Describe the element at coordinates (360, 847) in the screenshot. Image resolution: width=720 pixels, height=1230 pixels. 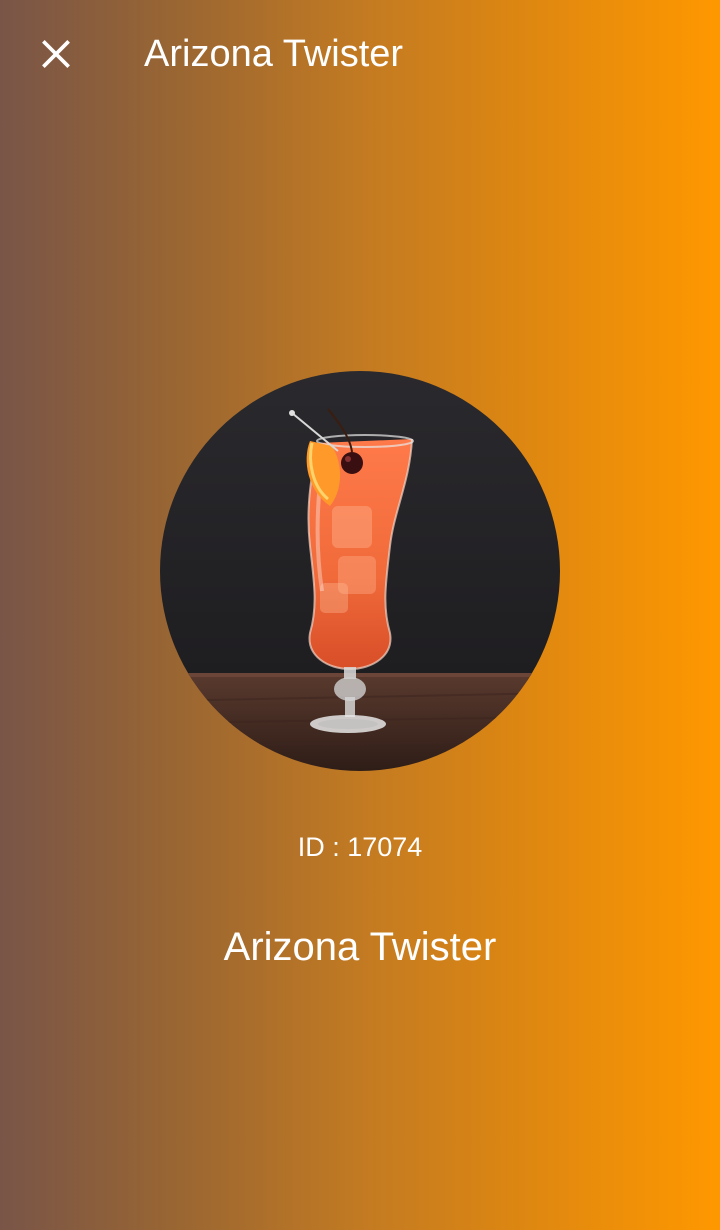
I see `drink-id: ID : 17074` at that location.